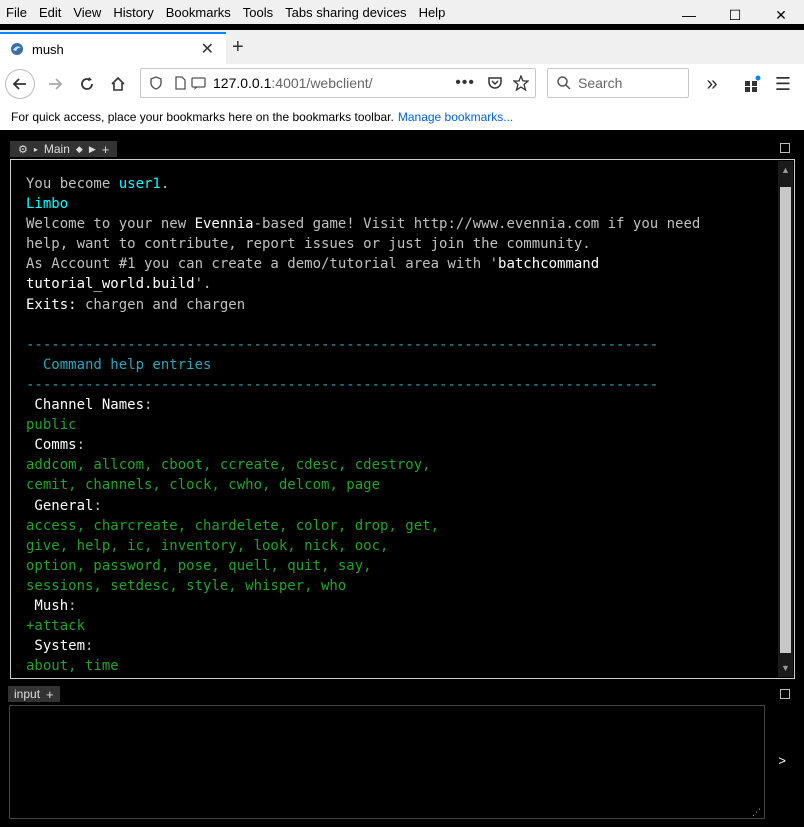  I want to click on category-heading: Mush, so click(47, 605).